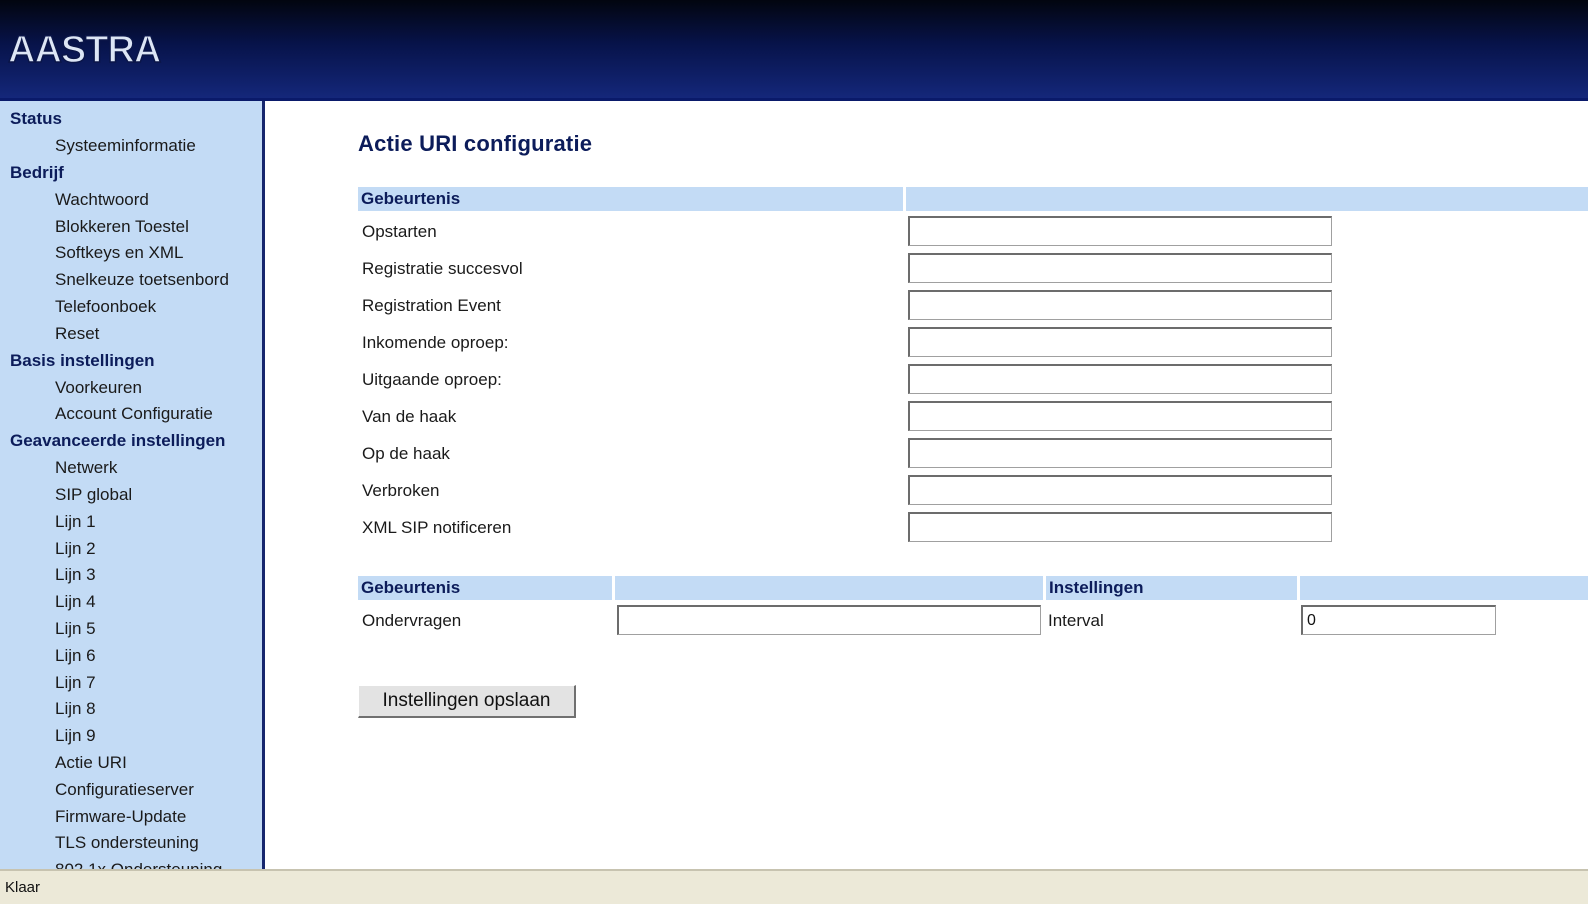 The height and width of the screenshot is (904, 1588). I want to click on sidebar-item: Lijn 3, so click(75, 575).